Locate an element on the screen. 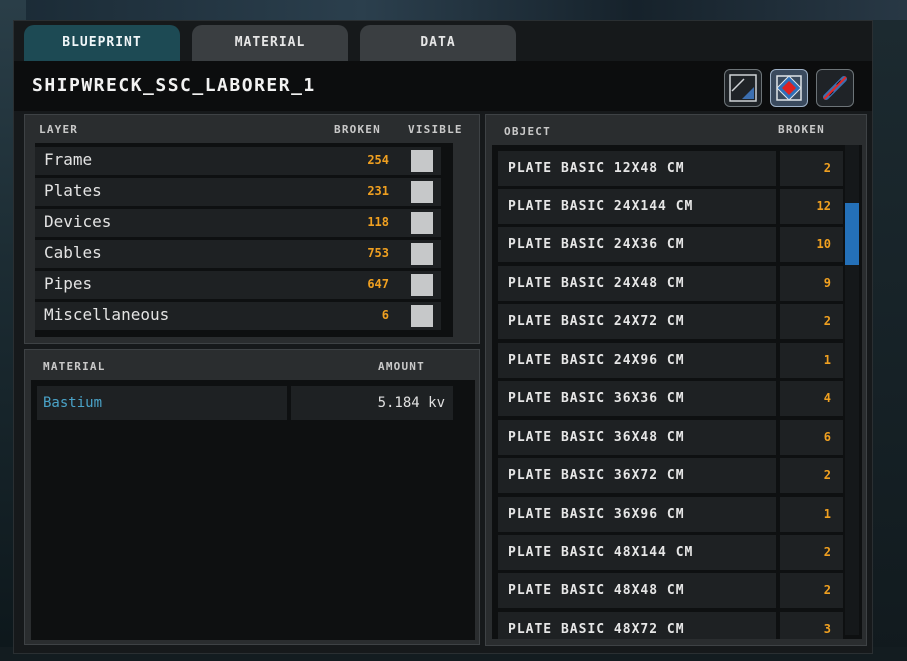 The width and height of the screenshot is (907, 661). object-row: PLATE BASIC 48X48 CM 2 is located at coordinates (670, 590).